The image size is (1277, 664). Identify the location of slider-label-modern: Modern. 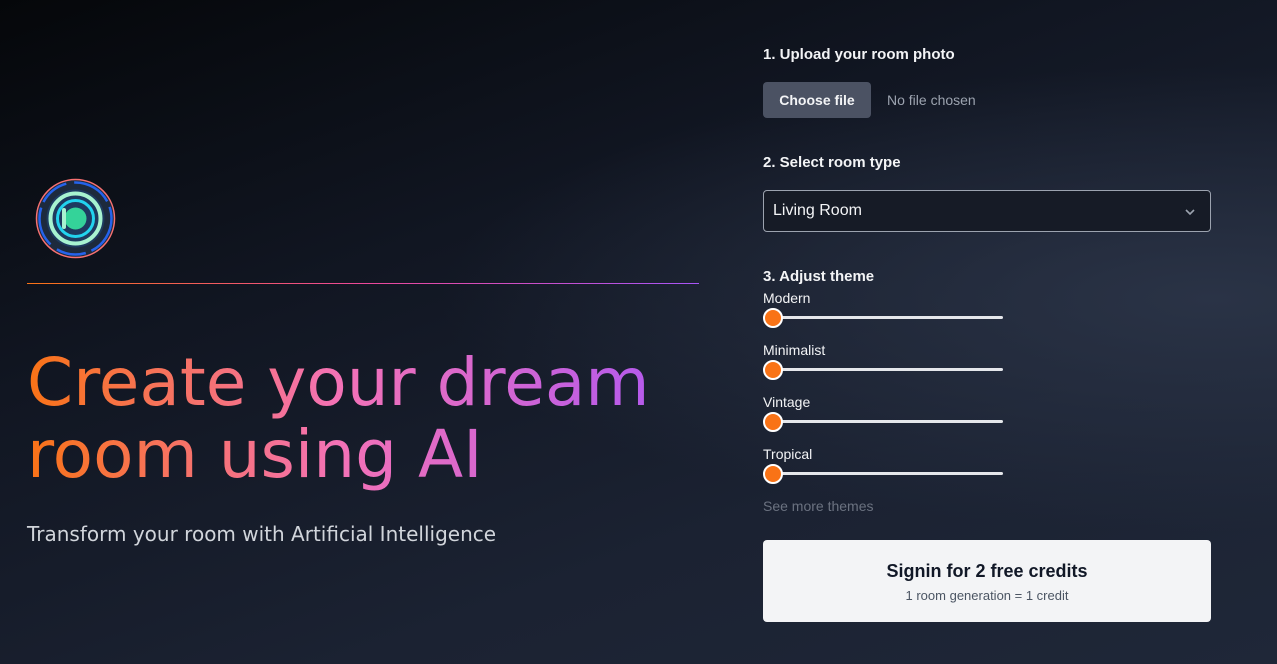
(787, 298).